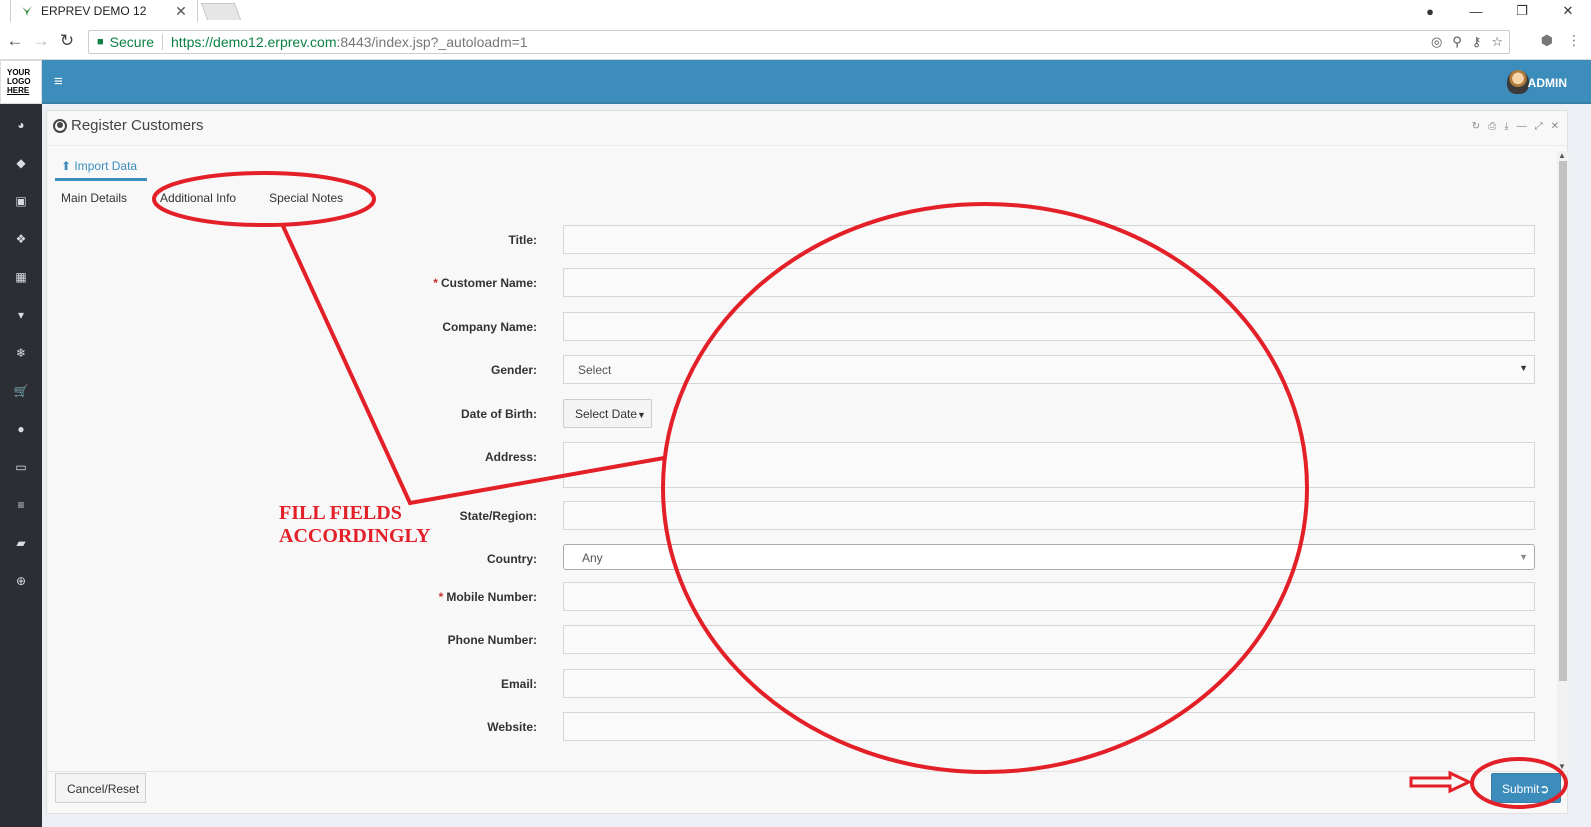  I want to click on gender-row: Gender: Select ▼, so click(808, 370).